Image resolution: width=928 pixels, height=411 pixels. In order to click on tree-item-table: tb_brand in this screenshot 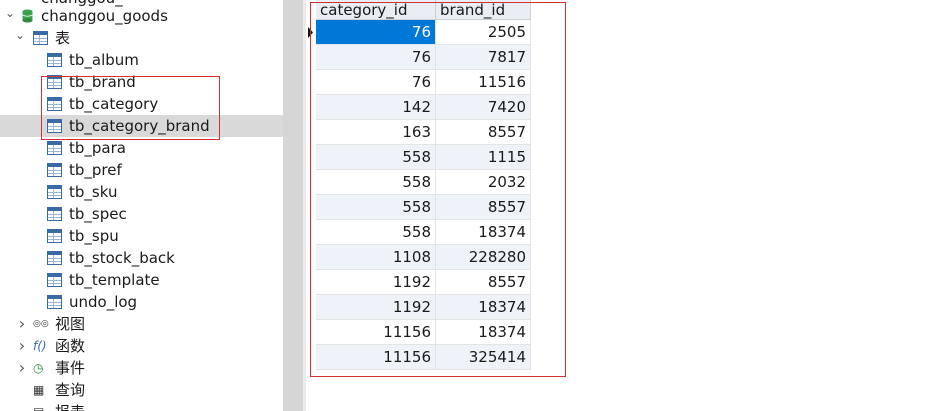, I will do `click(141, 82)`.